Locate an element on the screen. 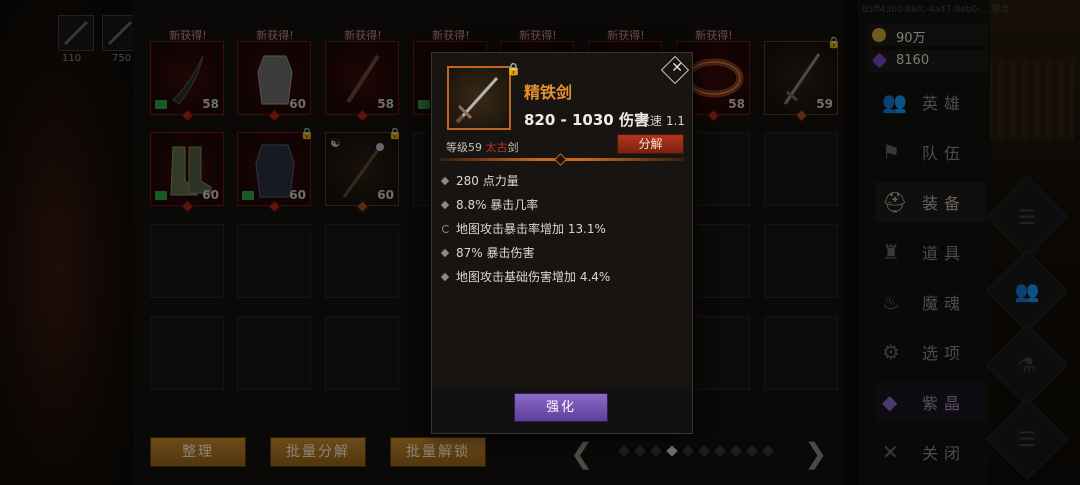 The height and width of the screenshot is (485, 1080). stat-text: 地图攻击暴击率增加 13.1% is located at coordinates (531, 229).